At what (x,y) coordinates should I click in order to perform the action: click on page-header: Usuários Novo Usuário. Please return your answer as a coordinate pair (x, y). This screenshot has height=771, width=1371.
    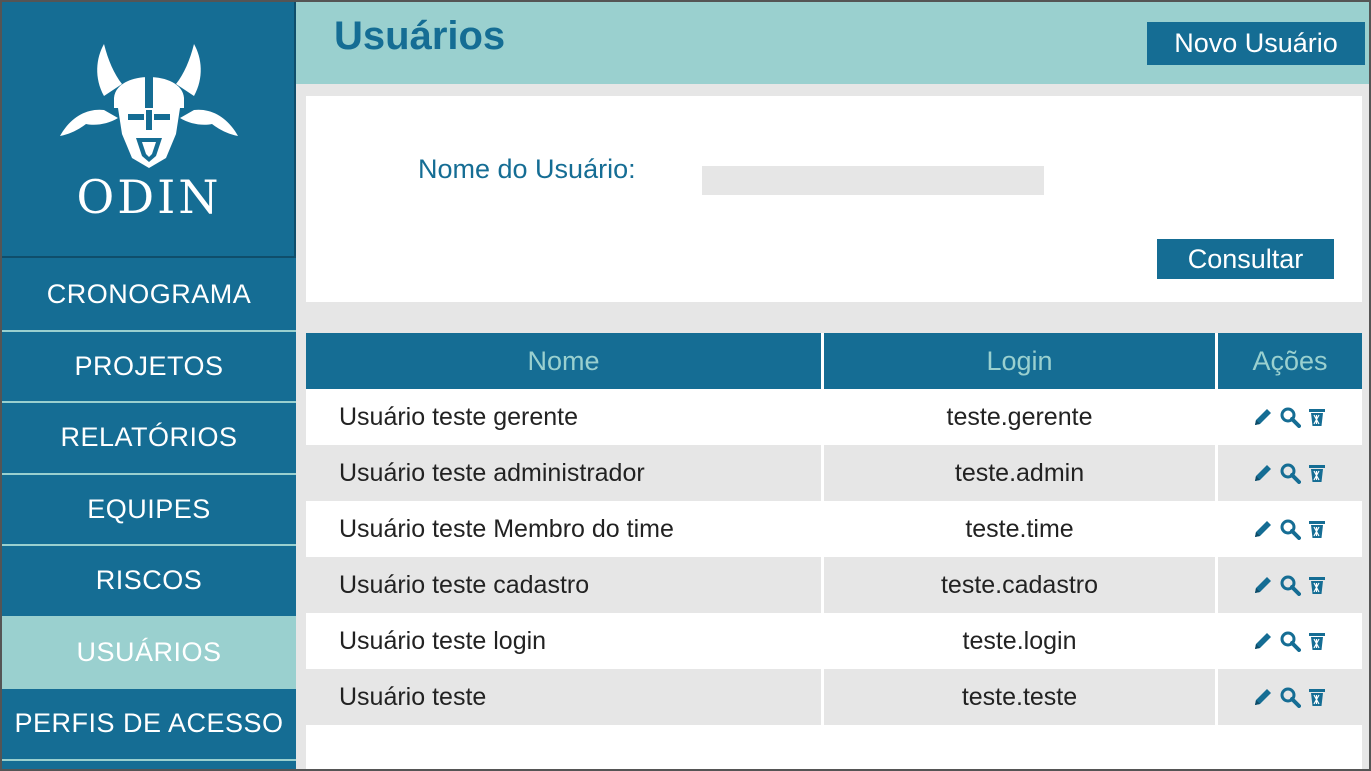
    Looking at the image, I should click on (832, 43).